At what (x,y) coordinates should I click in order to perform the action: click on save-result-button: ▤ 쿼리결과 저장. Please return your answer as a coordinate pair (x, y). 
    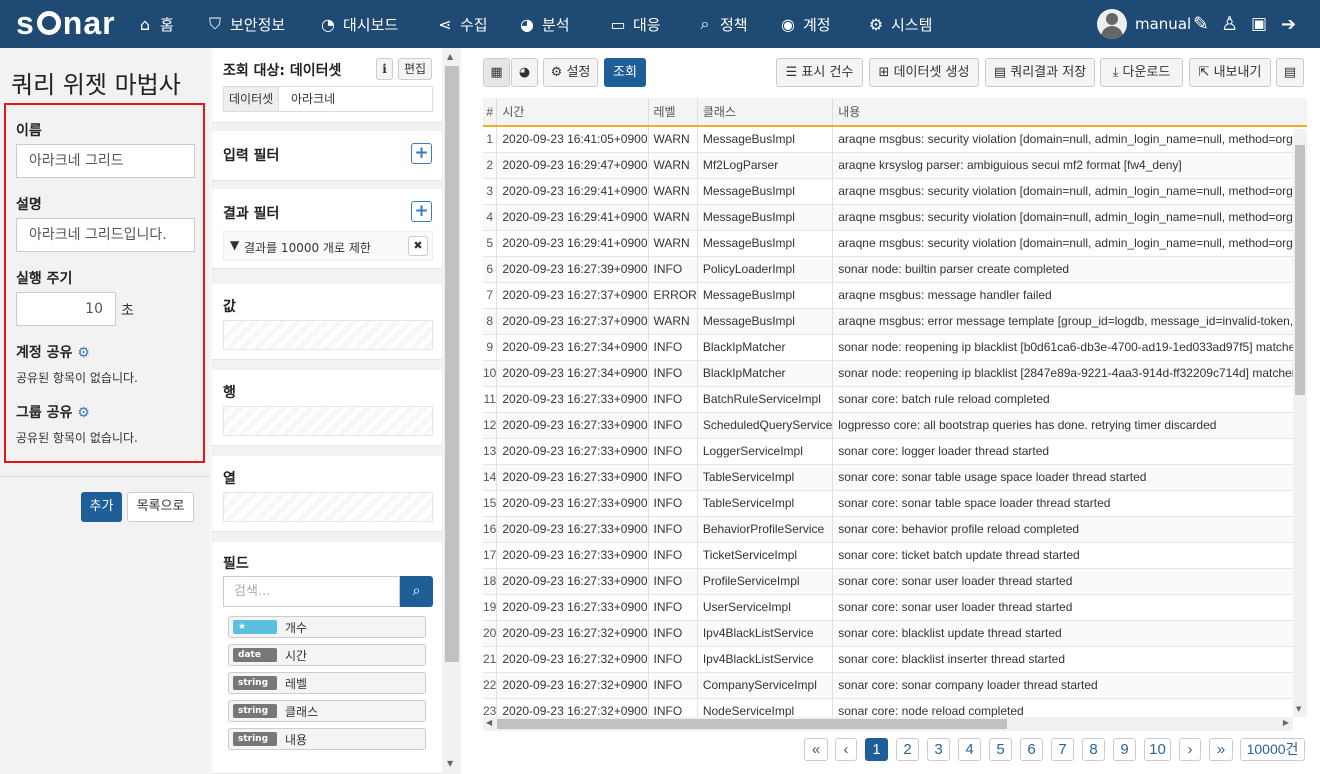
    Looking at the image, I should click on (1040, 72).